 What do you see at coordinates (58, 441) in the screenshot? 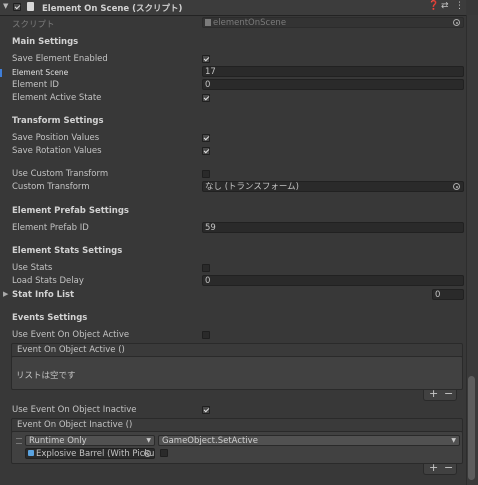
I see `runtime-value: Runtime Only` at bounding box center [58, 441].